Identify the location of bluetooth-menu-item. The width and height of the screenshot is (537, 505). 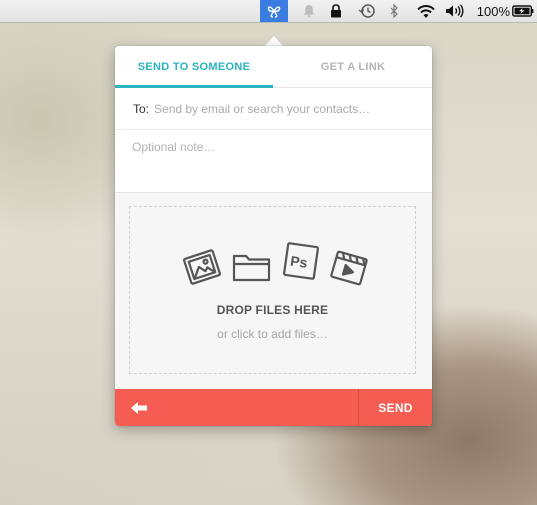
(394, 11).